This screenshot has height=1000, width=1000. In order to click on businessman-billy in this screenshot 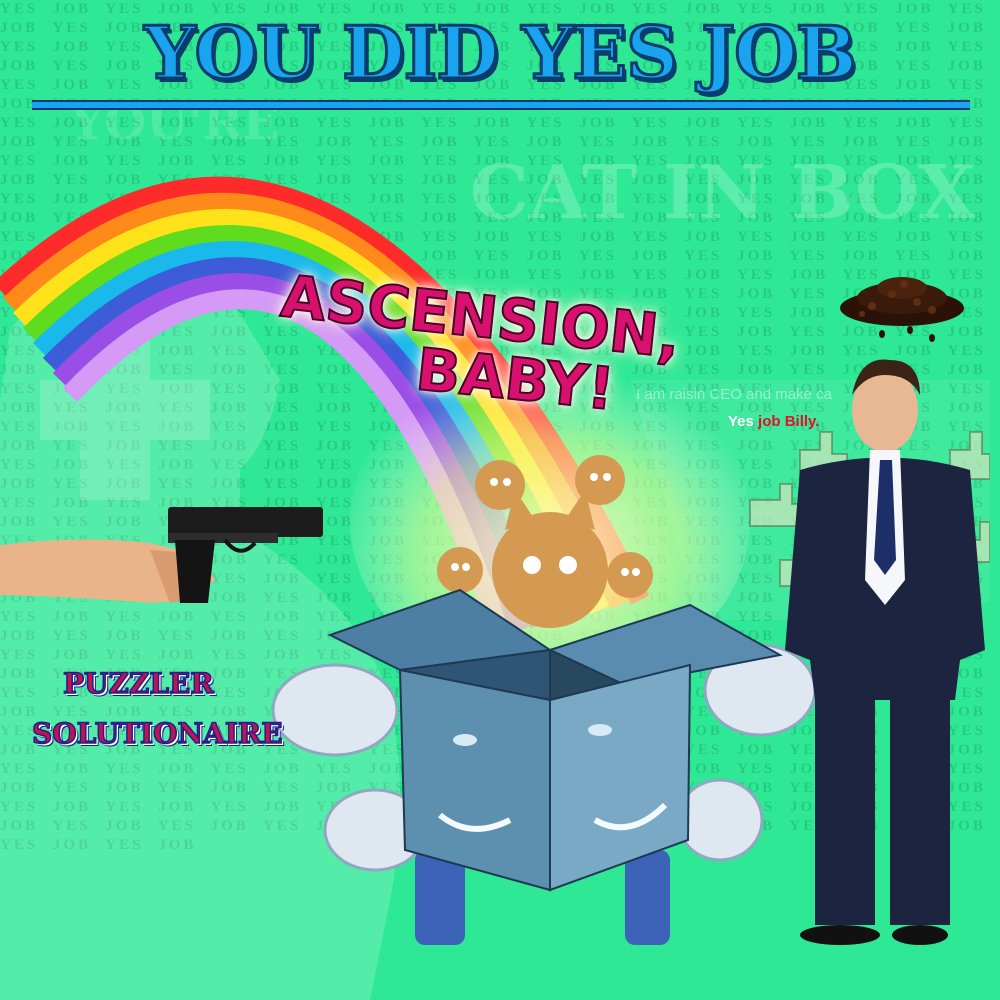, I will do `click(885, 652)`.